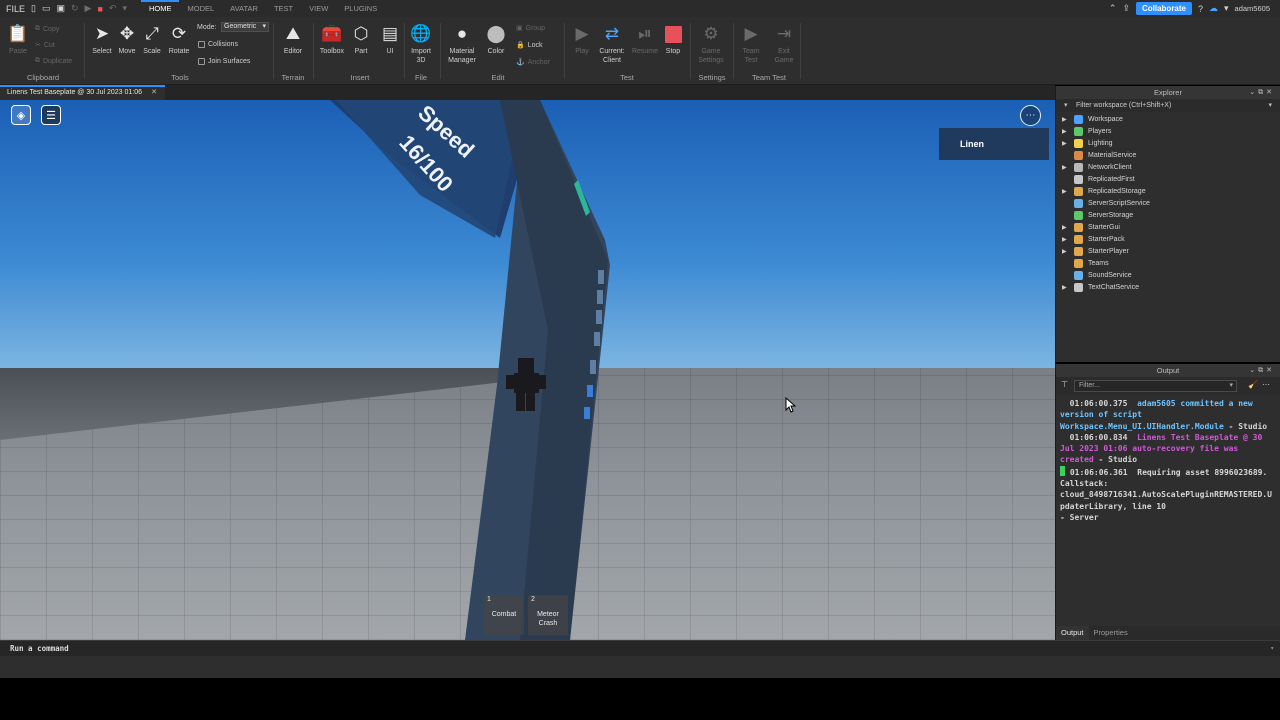  Describe the element at coordinates (1030, 115) in the screenshot. I see `more-options-icon: ⋯` at that location.